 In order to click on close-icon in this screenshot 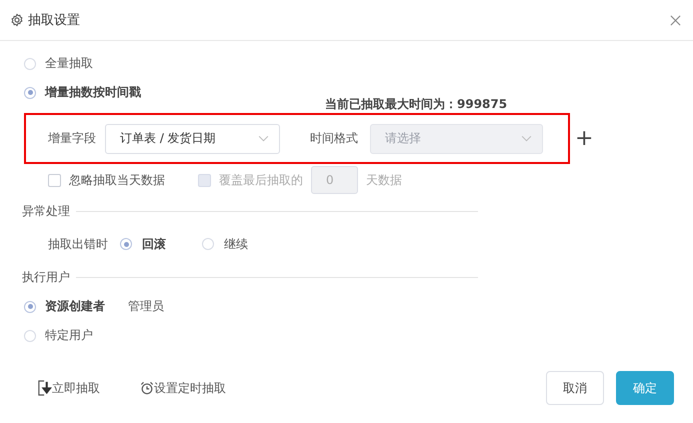, I will do `click(675, 20)`.